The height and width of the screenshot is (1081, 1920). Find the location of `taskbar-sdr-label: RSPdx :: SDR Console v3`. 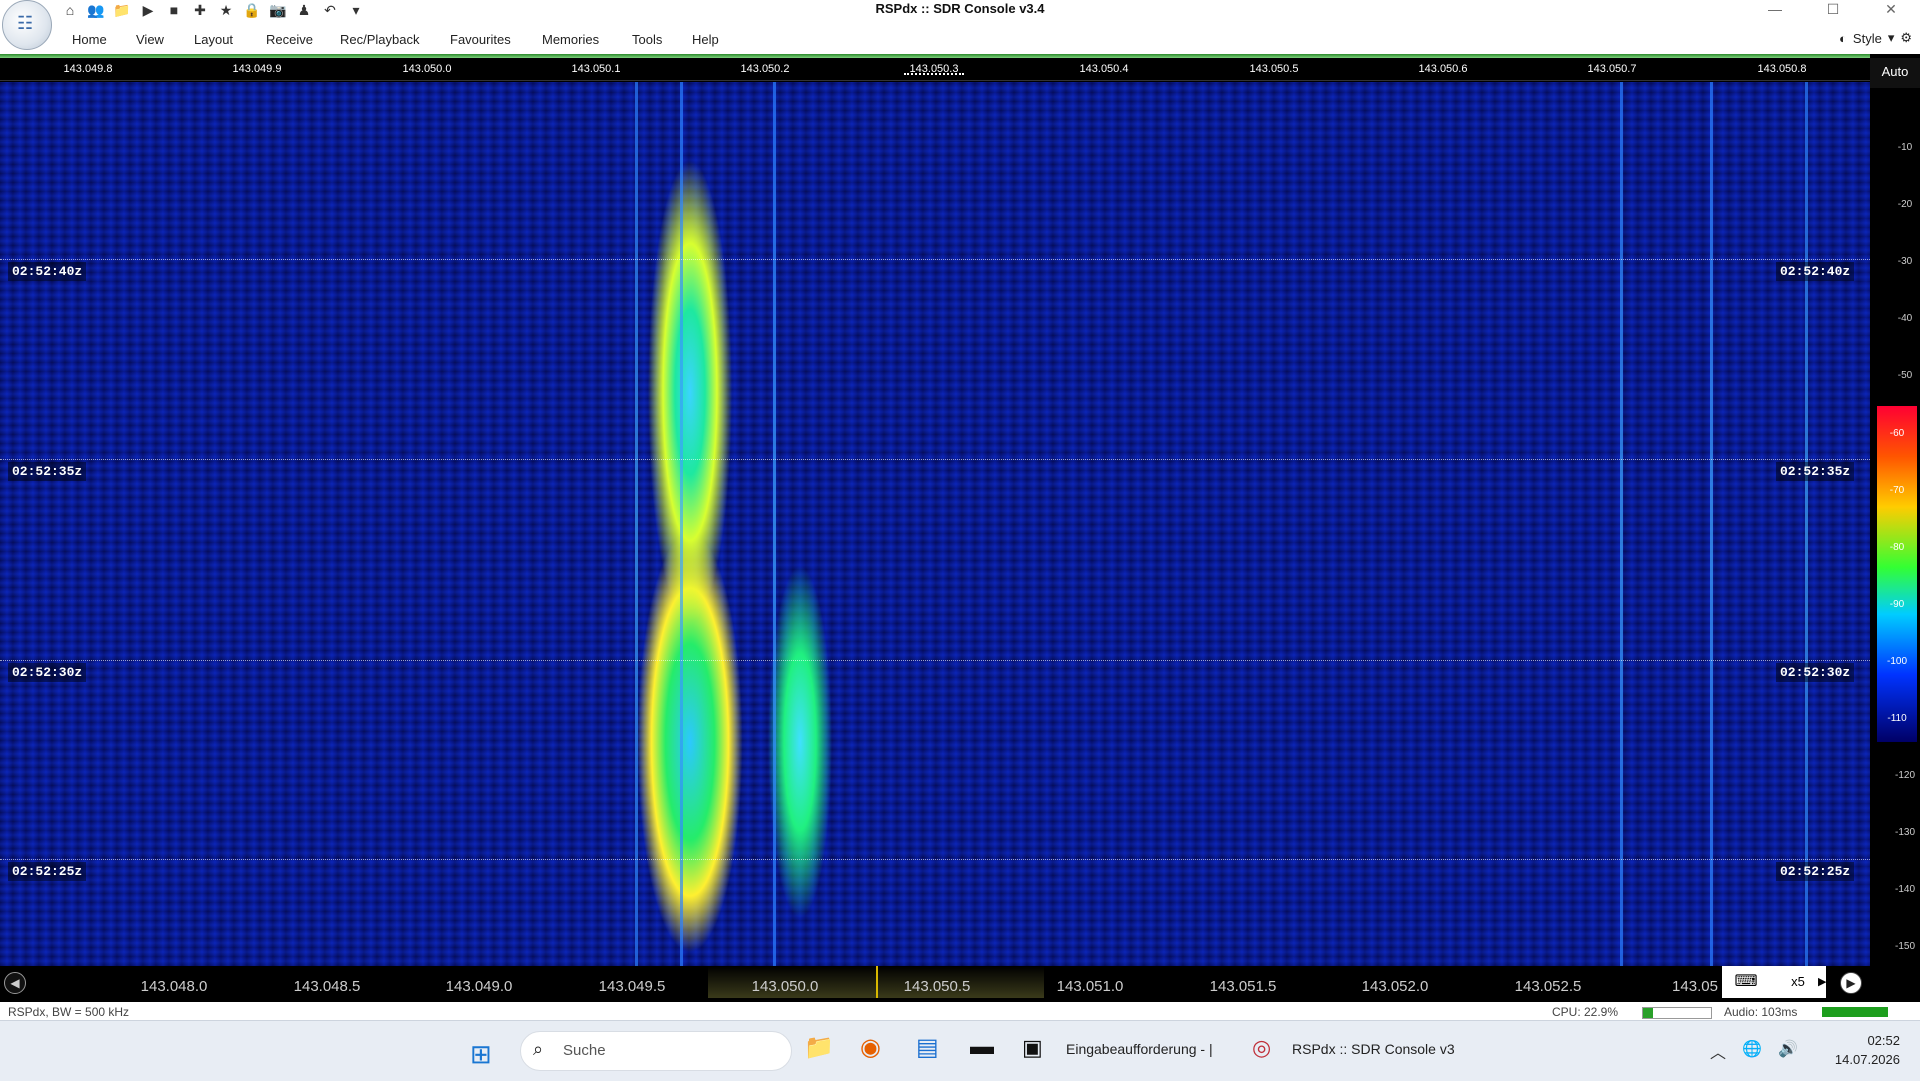

taskbar-sdr-label: RSPdx :: SDR Console v3 is located at coordinates (1373, 1049).